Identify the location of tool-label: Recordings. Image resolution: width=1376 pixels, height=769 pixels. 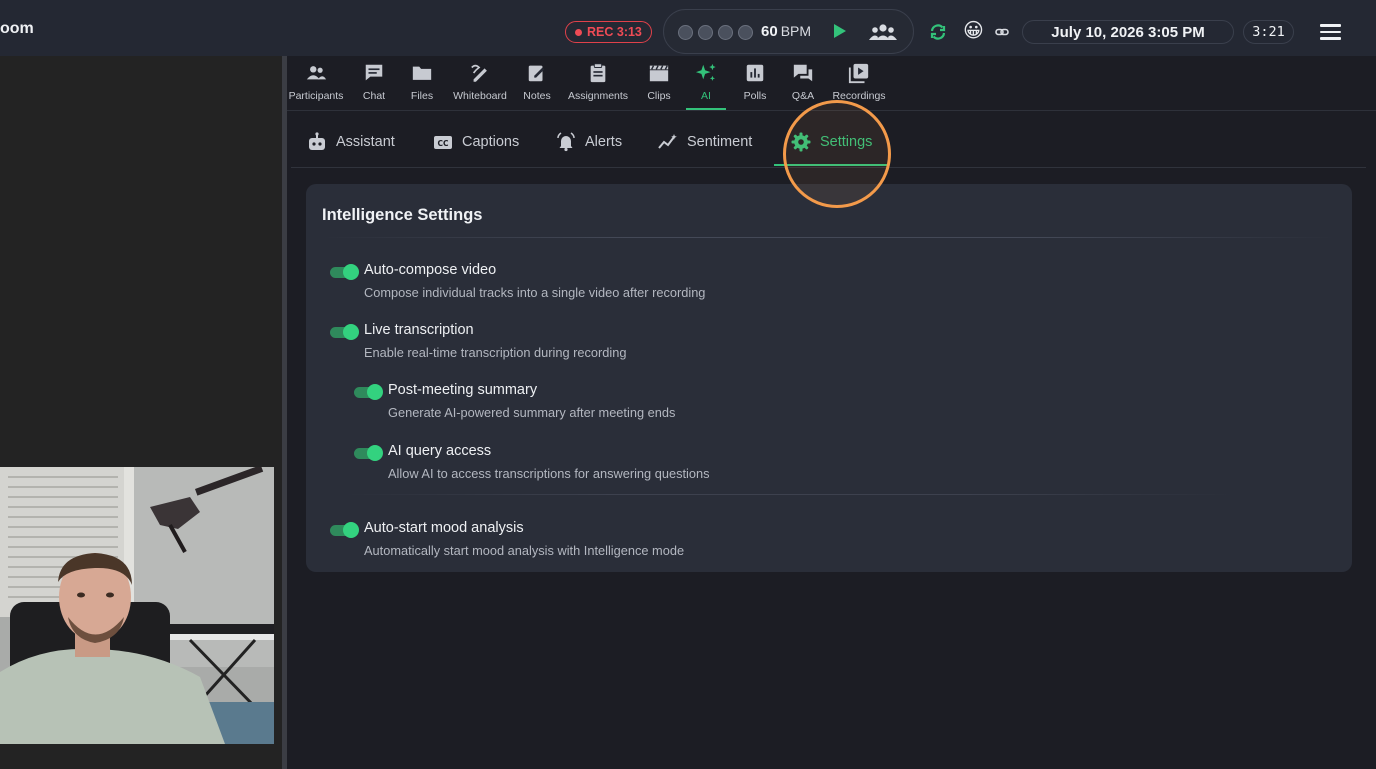
(859, 96).